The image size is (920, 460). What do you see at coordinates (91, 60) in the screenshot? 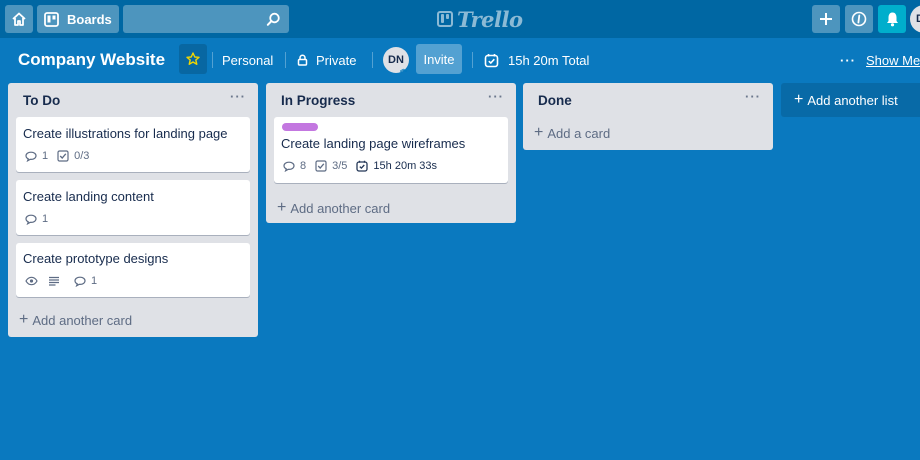
I see `board-title: Company Website` at bounding box center [91, 60].